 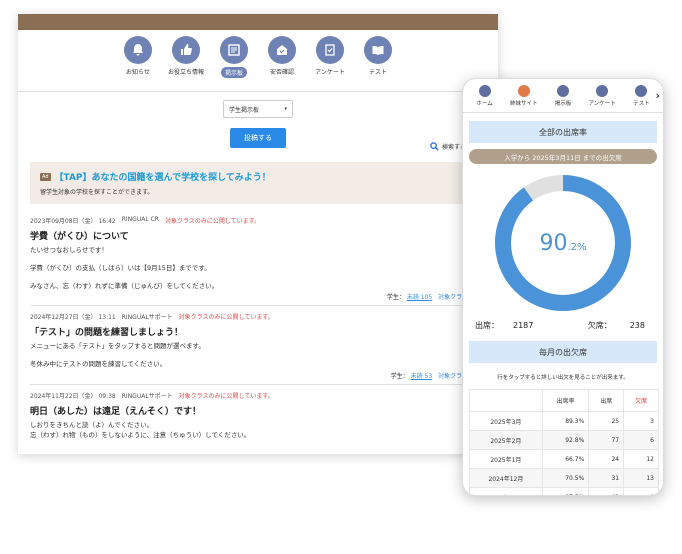 I want to click on phone-nav: ホーム 姉妹サイト 掲示板 アンケート テスト ›, so click(x=563, y=96).